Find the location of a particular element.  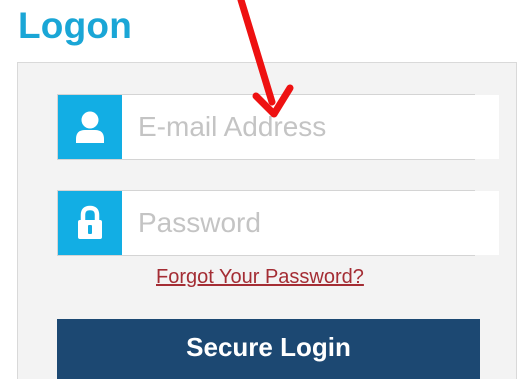

secure-login-button: Secure Login is located at coordinates (268, 349).